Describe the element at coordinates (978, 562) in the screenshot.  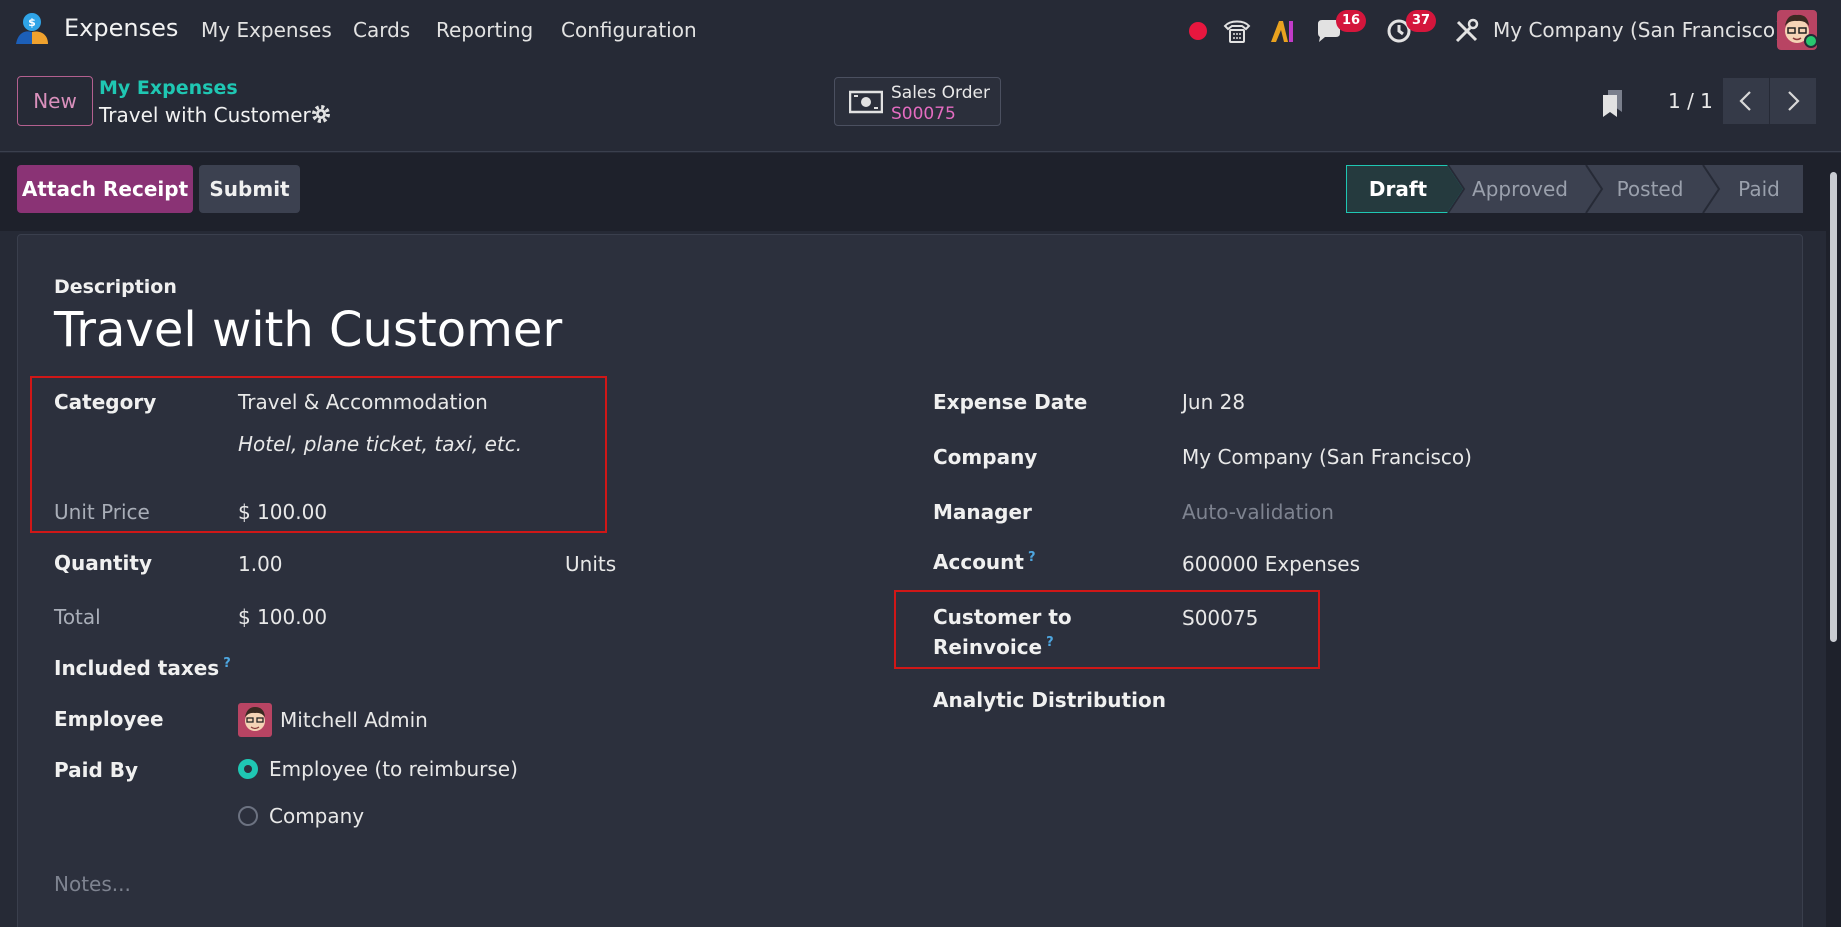
I see `account-label-text: Account` at that location.